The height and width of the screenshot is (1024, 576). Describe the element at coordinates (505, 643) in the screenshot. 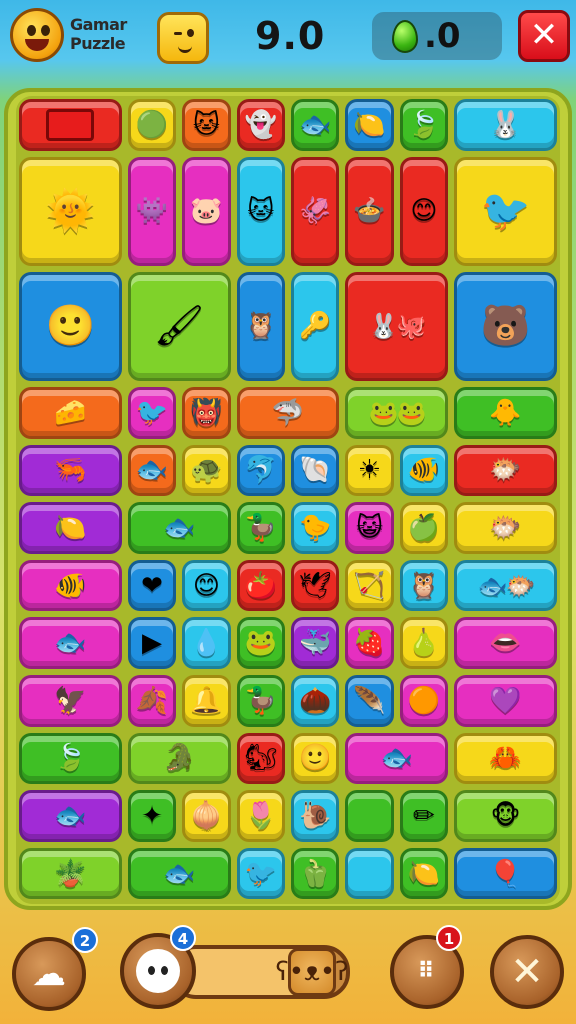

I see `tile: 👄` at that location.